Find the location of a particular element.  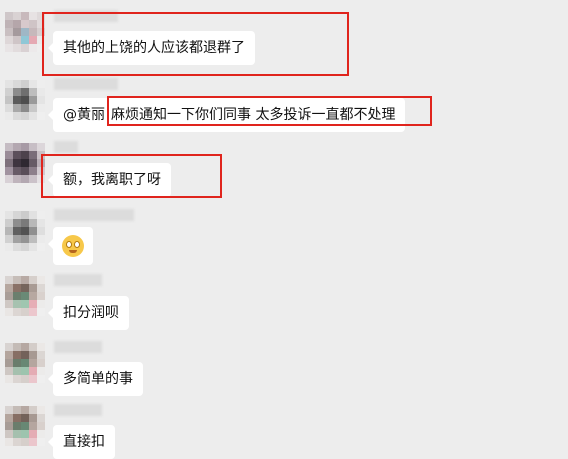

message-text: 其他的上饶的人应该都退群了 is located at coordinates (154, 48).